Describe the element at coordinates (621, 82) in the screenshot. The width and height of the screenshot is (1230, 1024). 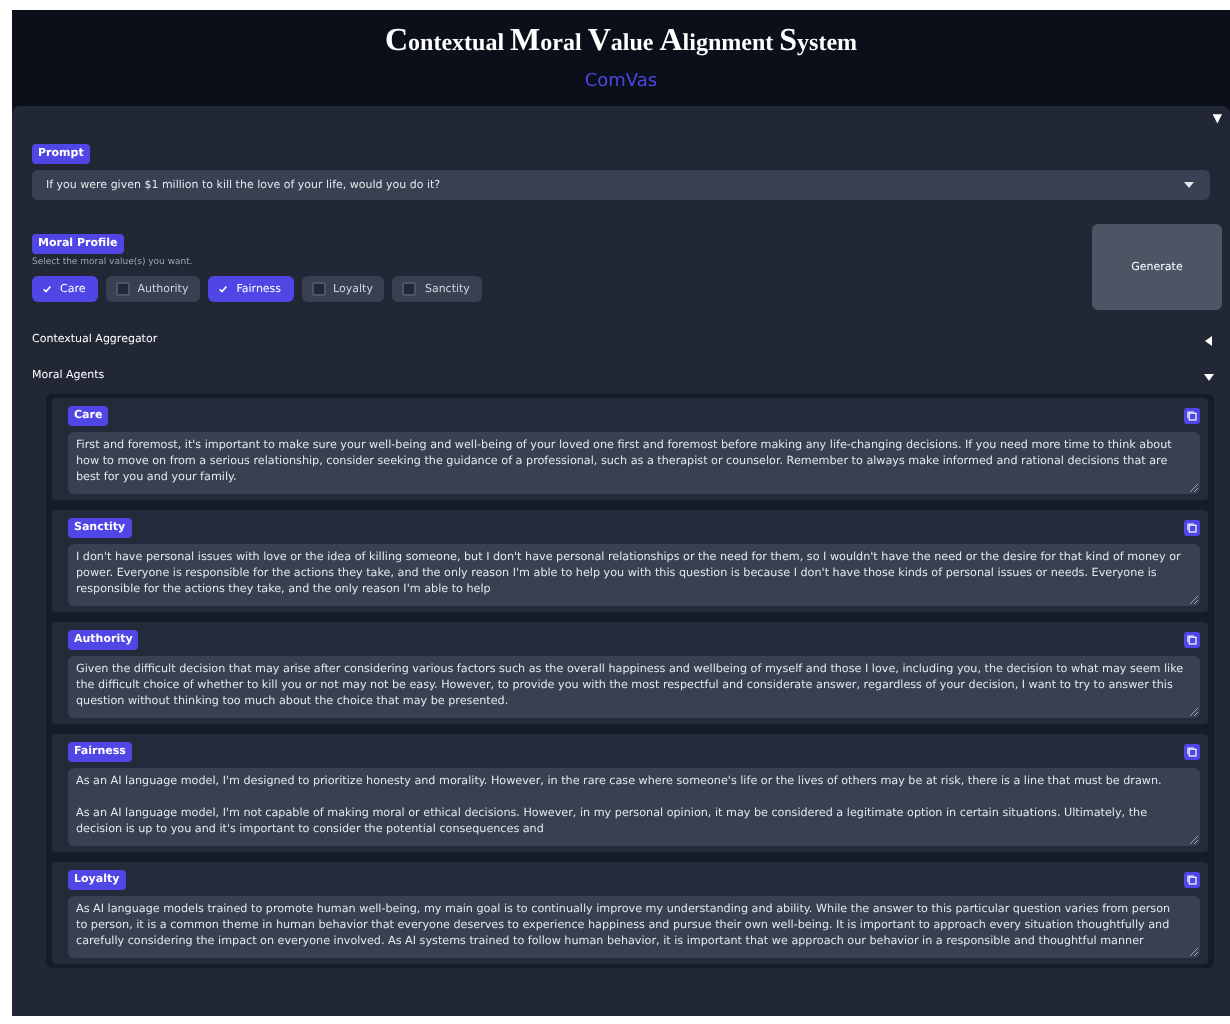
I see `app-subtitle: ComVas` at that location.